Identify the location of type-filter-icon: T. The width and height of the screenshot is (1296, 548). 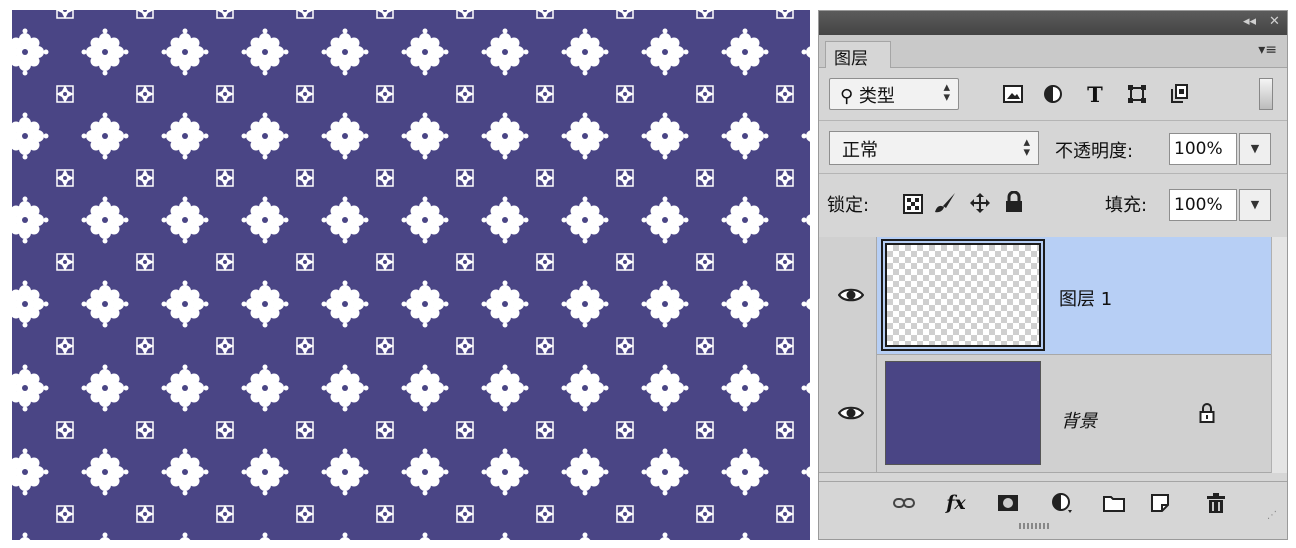
(1095, 94).